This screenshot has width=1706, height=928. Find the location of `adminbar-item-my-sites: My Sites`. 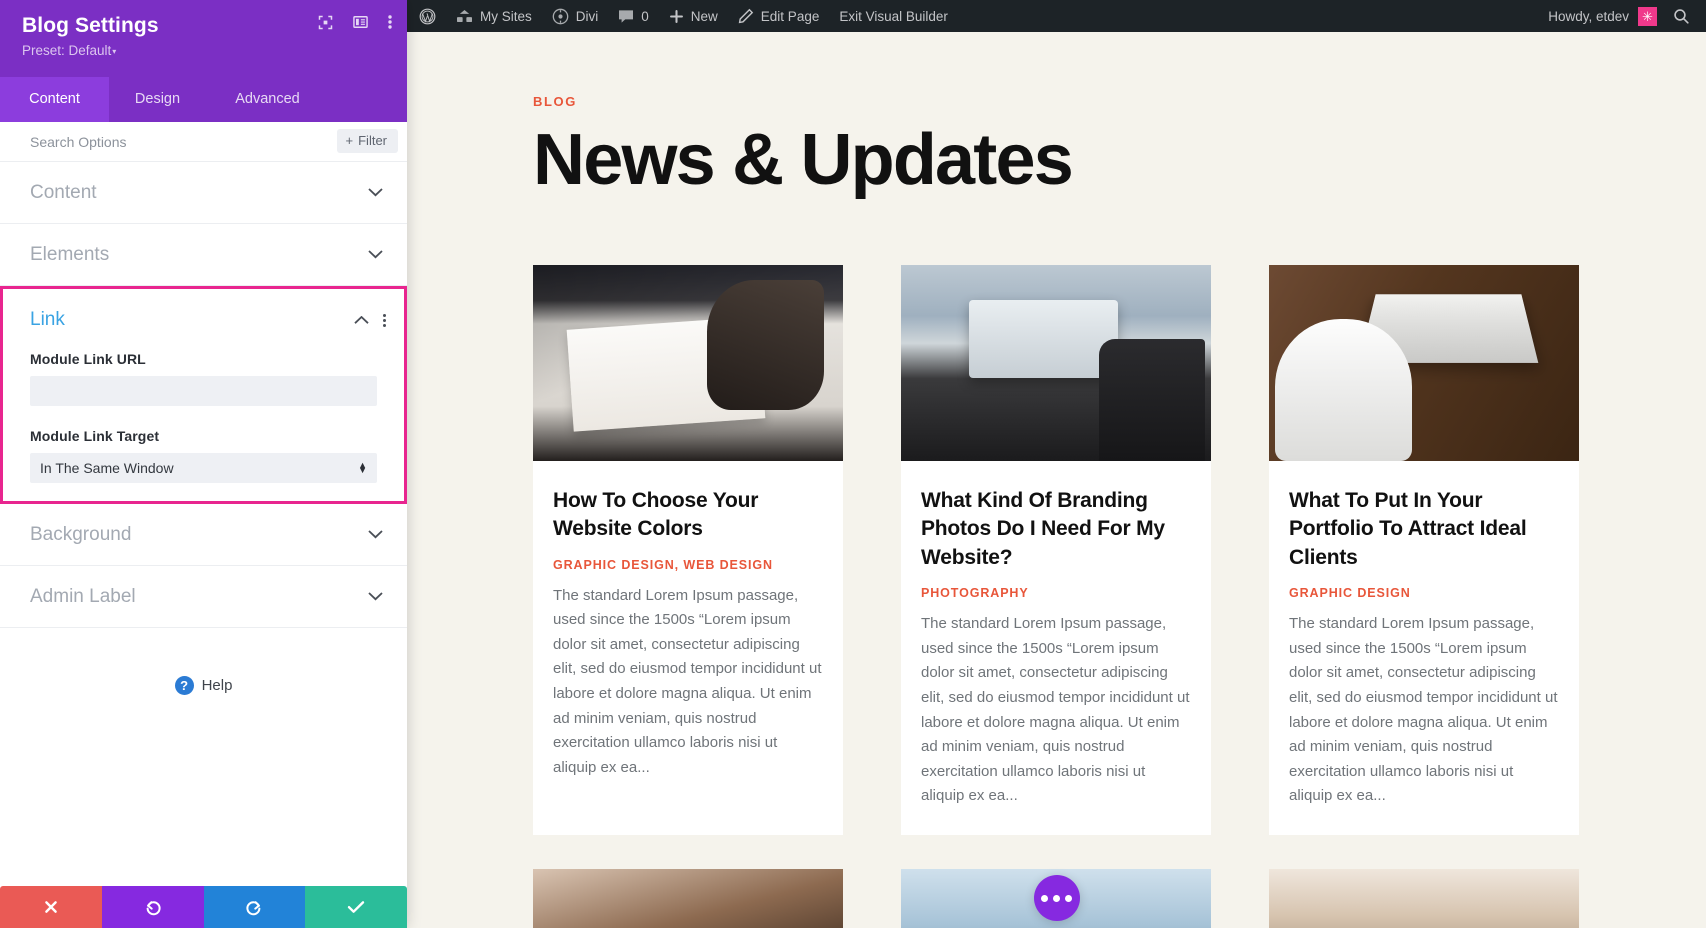

adminbar-item-my-sites: My Sites is located at coordinates (494, 16).